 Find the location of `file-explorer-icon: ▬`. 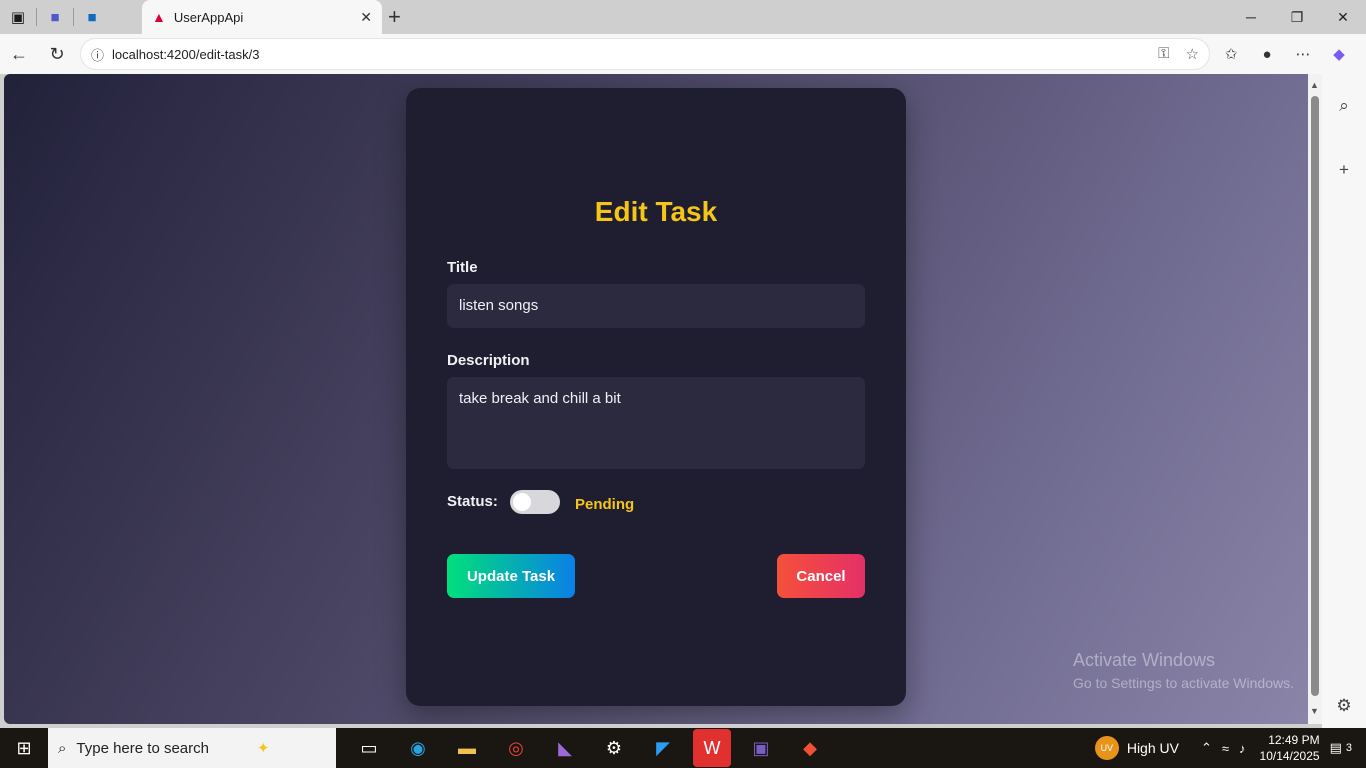

file-explorer-icon: ▬ is located at coordinates (467, 748).